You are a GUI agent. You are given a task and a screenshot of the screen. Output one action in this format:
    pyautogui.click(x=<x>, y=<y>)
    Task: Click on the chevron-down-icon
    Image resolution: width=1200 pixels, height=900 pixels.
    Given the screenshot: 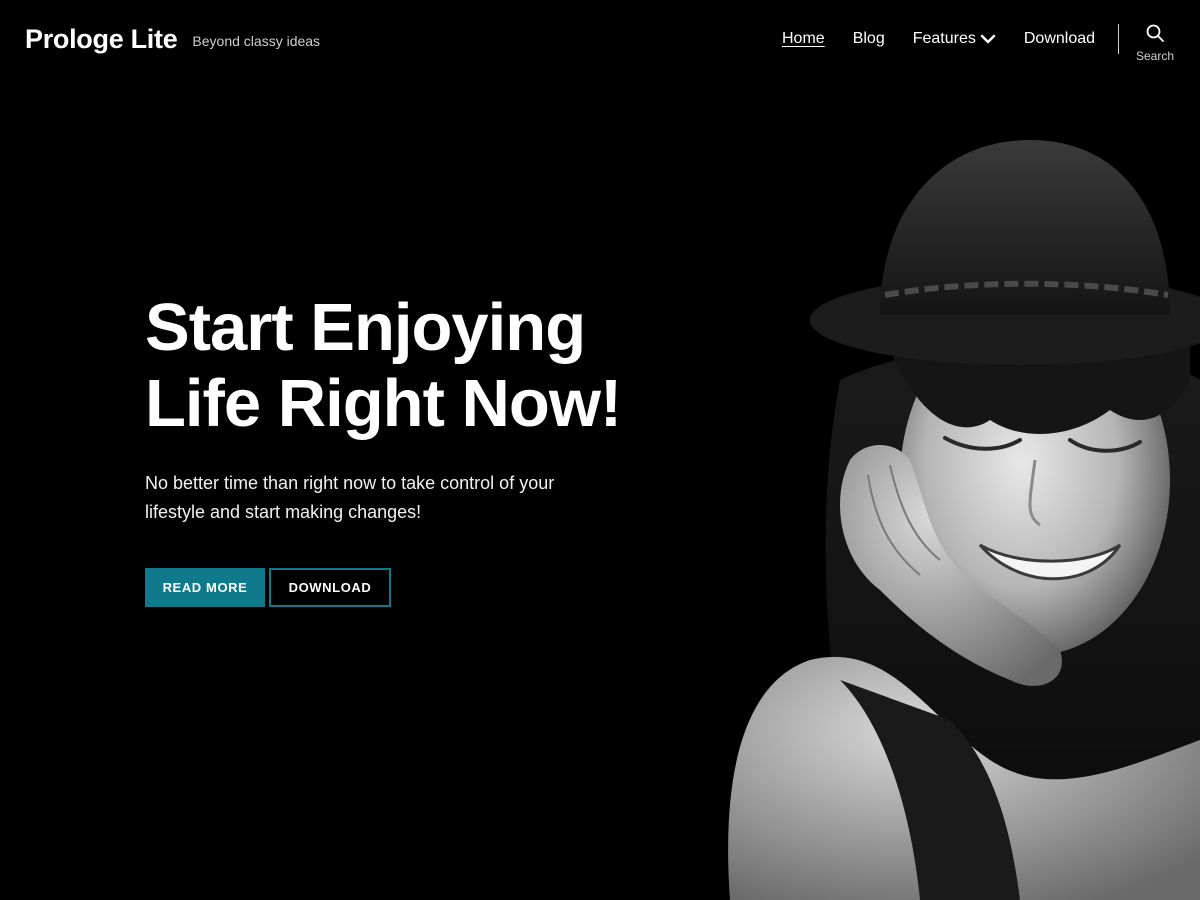 What is the action you would take?
    pyautogui.click(x=988, y=39)
    